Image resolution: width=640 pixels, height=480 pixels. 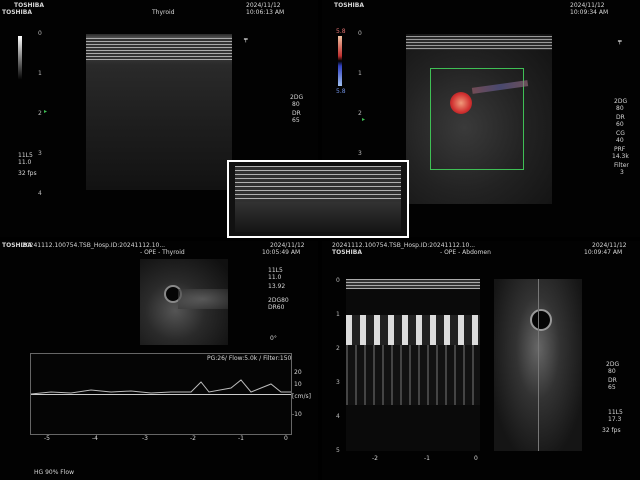 I want to click on exam-time: 10:09:47 AM, so click(x=603, y=252).